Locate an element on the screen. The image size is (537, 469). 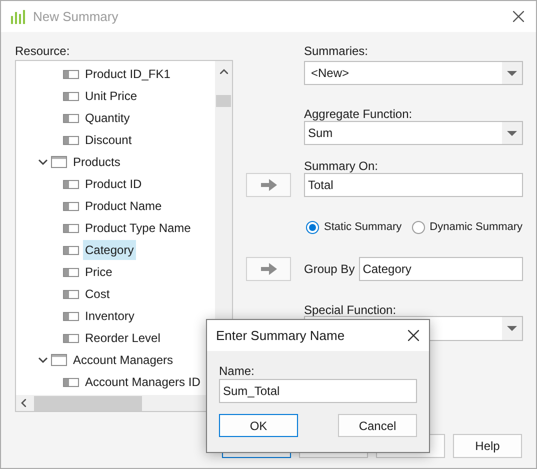
special-function-label: Special Function: is located at coordinates (351, 310).